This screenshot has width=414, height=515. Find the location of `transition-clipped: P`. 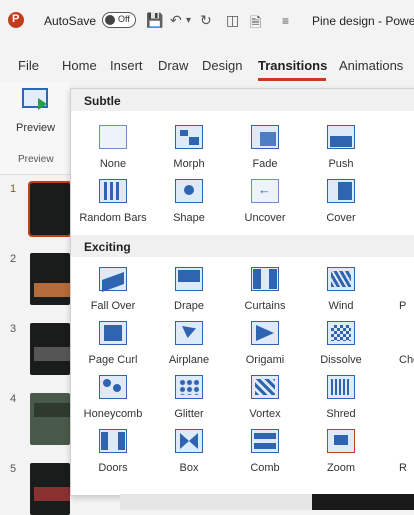

transition-clipped: P is located at coordinates (397, 294).